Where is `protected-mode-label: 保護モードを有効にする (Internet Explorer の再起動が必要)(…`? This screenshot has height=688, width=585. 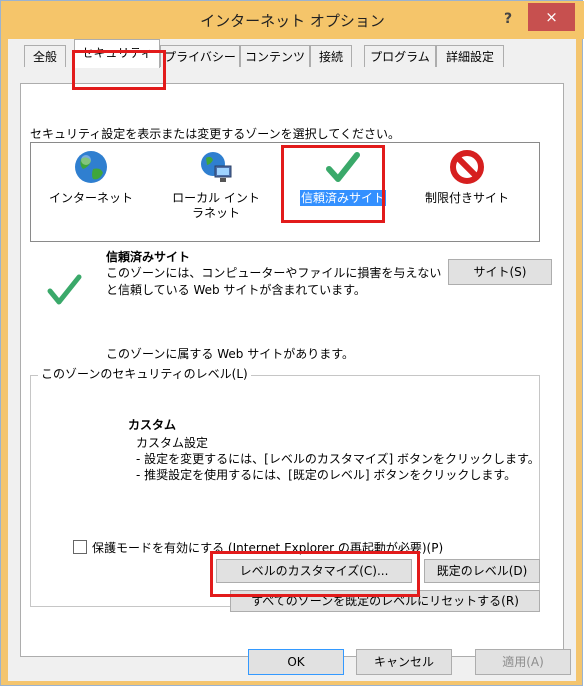 protected-mode-label: 保護モードを有効にする (Internet Explorer の再起動が必要)(… is located at coordinates (268, 548).